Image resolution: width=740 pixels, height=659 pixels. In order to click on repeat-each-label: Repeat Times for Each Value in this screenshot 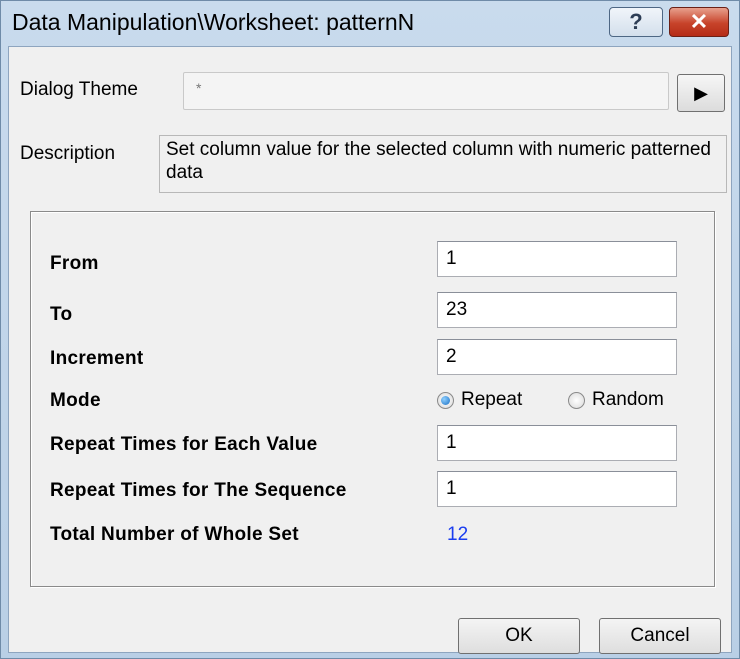, I will do `click(184, 444)`.